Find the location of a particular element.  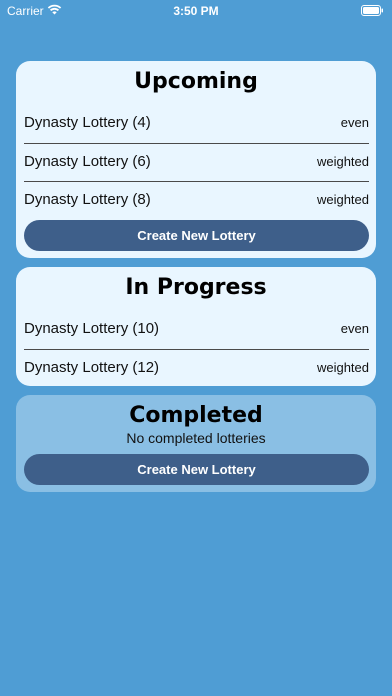

lottery-row: Dynasty Lottery (12) weighted is located at coordinates (196, 368).